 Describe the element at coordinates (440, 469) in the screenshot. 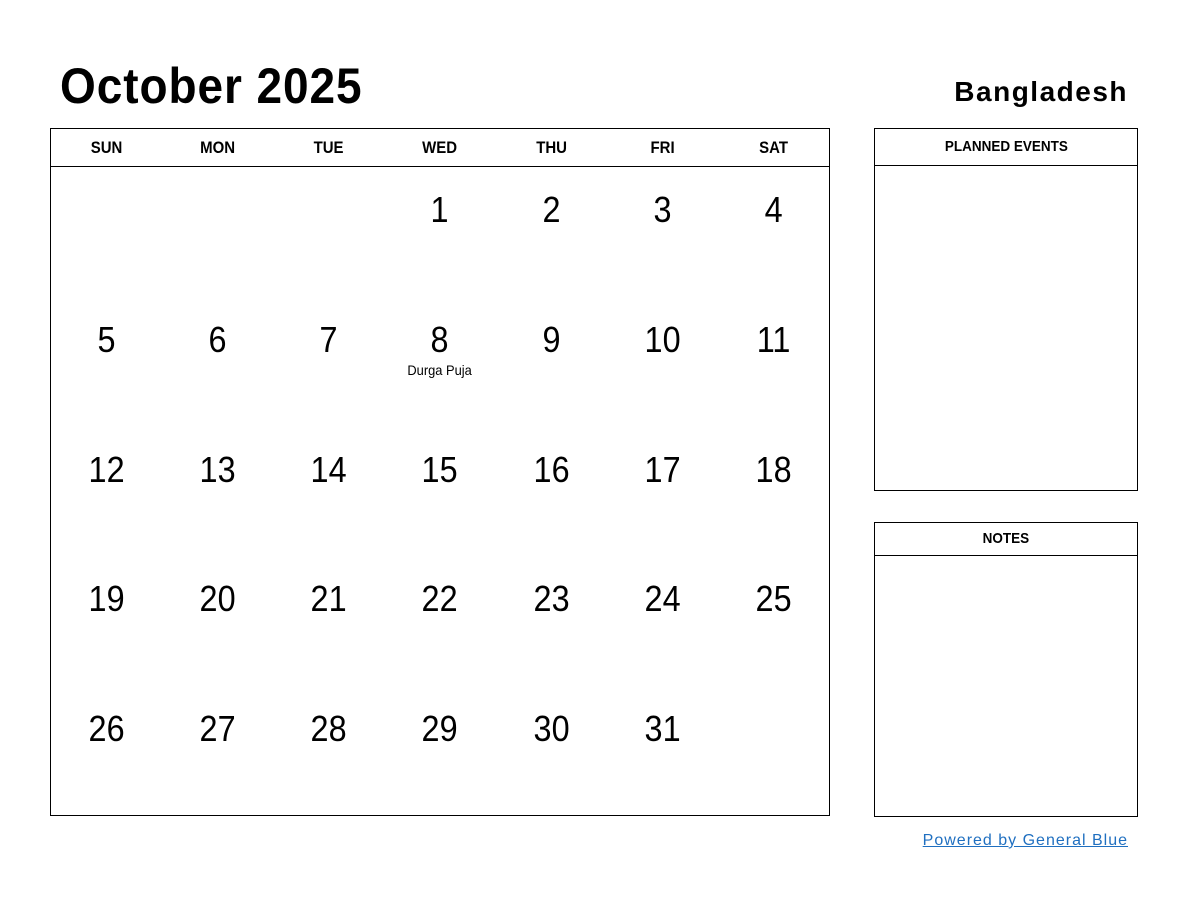

I see `day-number: 15` at that location.